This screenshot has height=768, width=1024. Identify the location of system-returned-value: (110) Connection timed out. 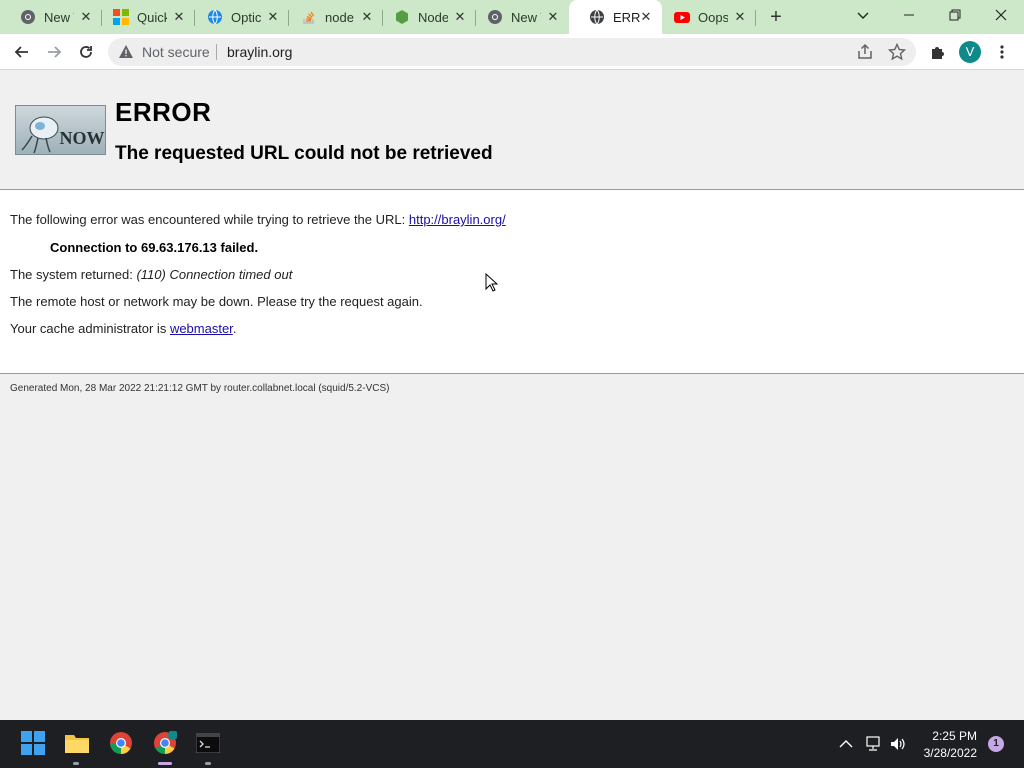
(214, 274).